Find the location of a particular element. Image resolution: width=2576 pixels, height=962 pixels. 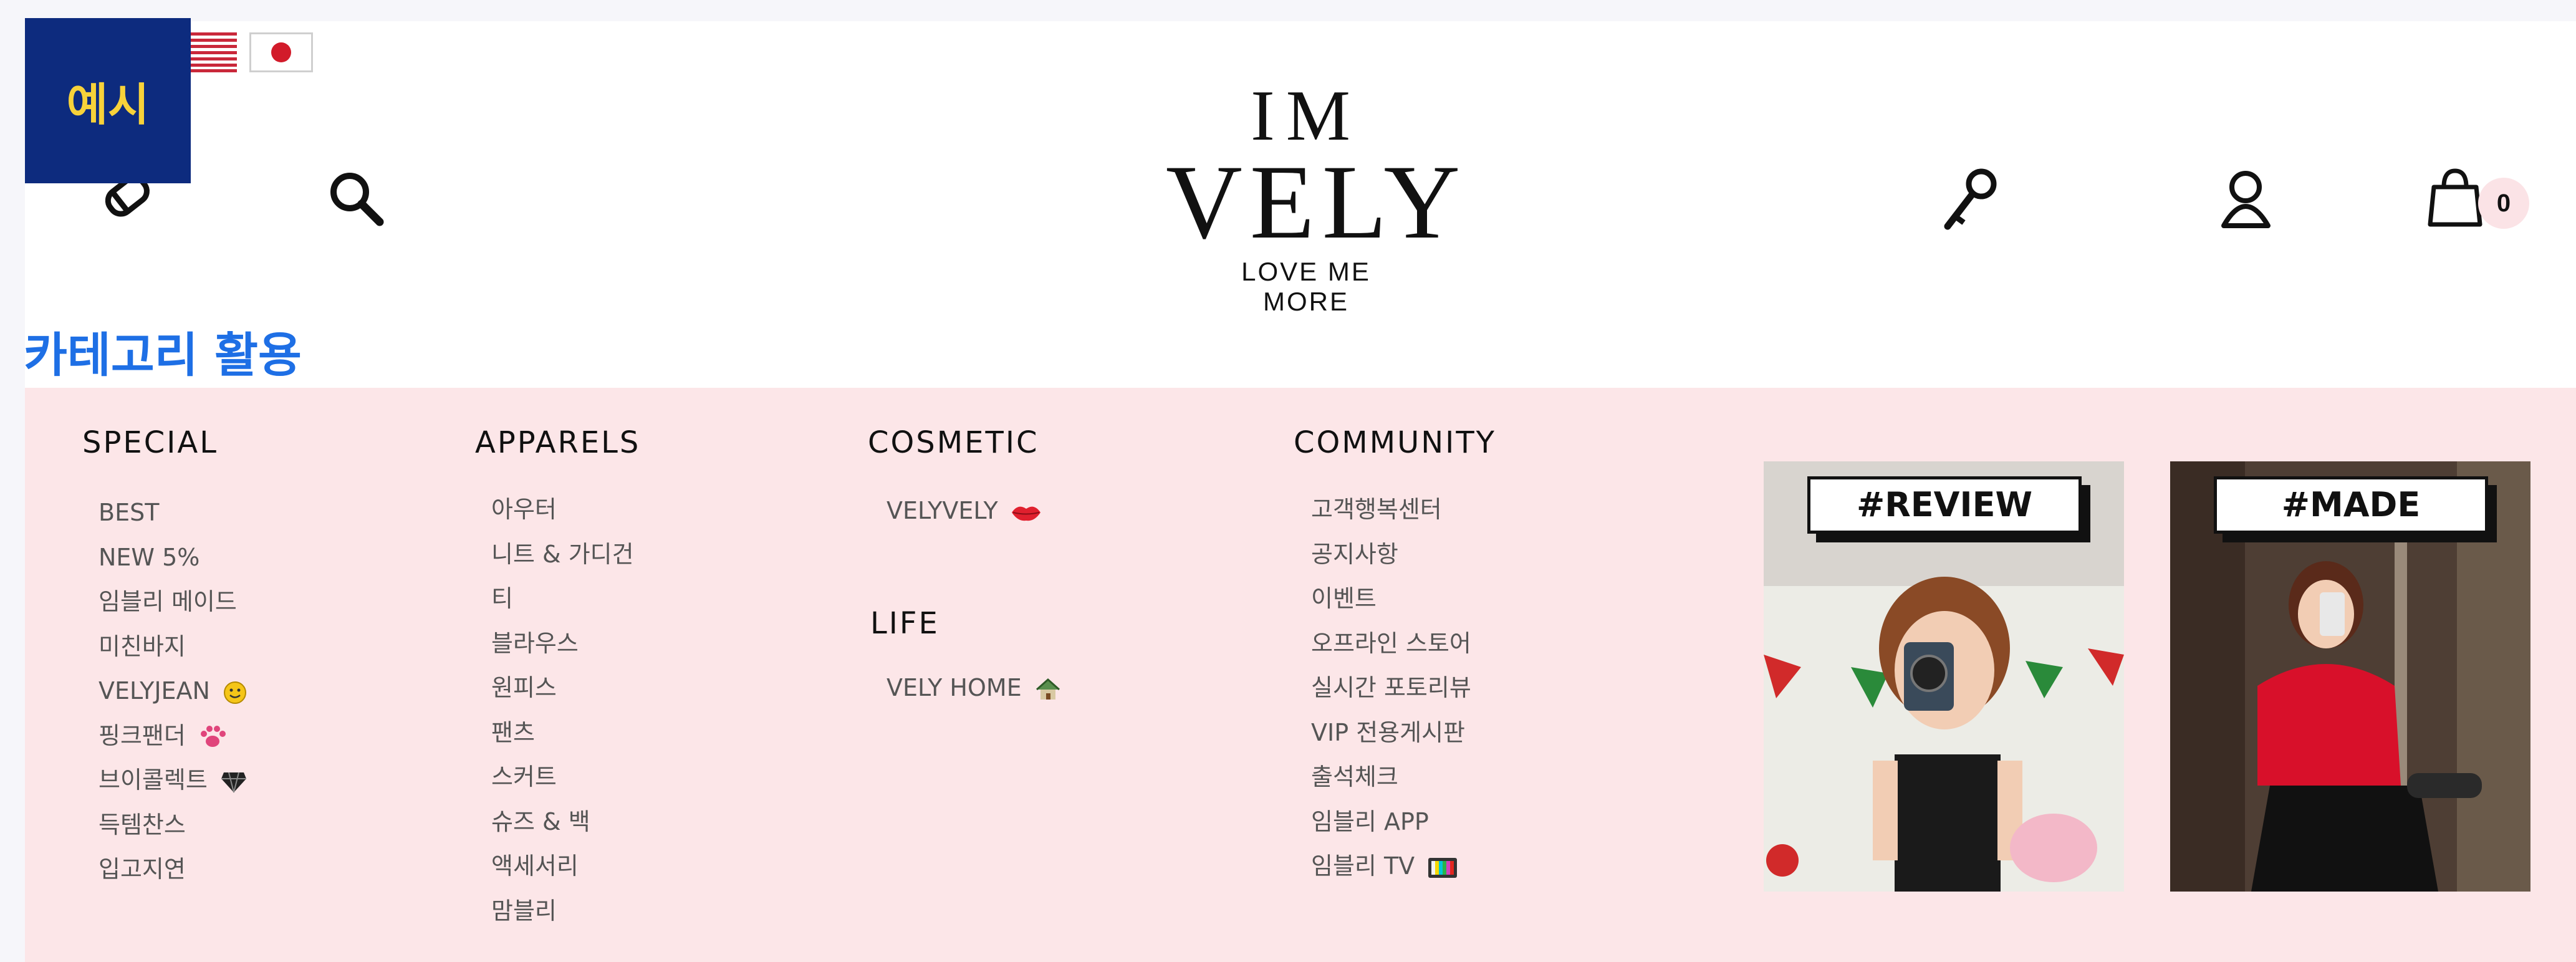

review-promo-label: #REVIEW is located at coordinates (1944, 505).